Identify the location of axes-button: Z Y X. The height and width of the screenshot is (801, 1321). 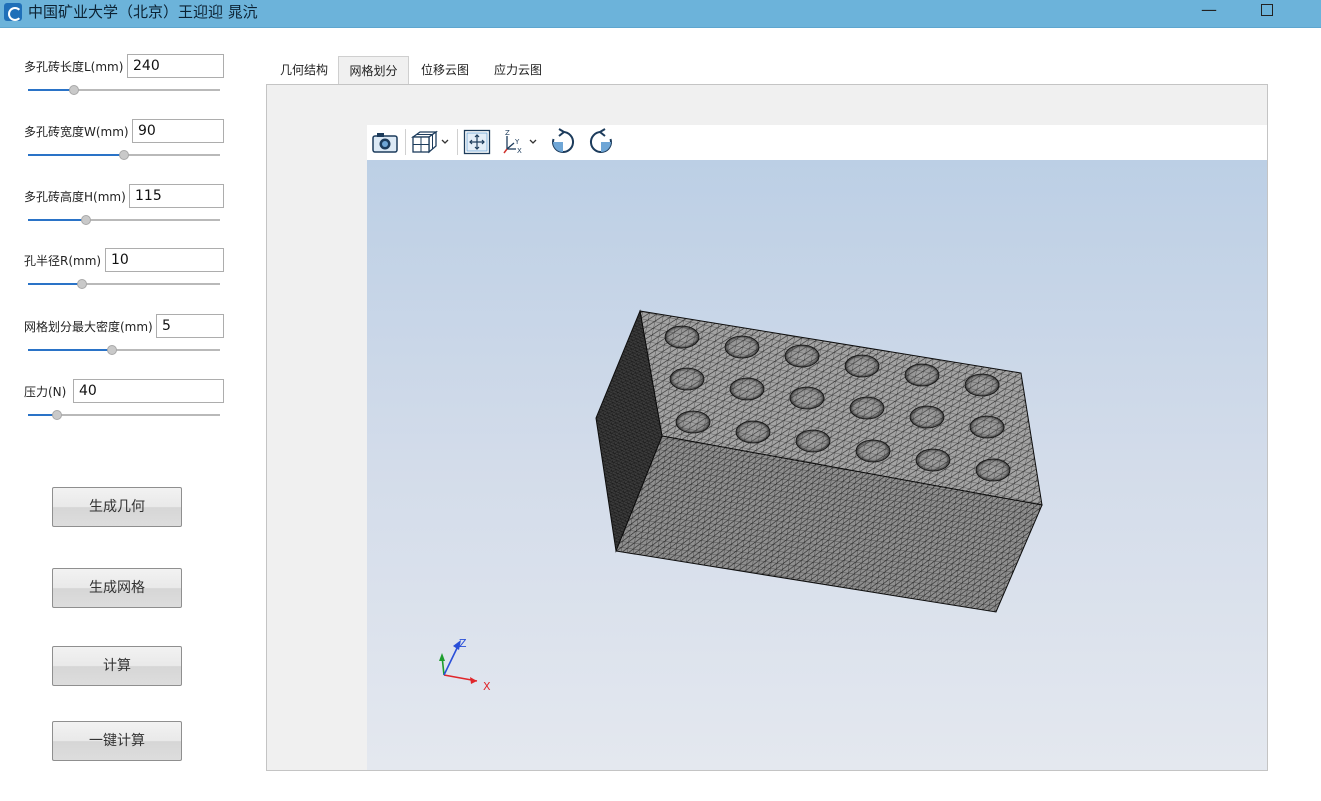
(514, 142).